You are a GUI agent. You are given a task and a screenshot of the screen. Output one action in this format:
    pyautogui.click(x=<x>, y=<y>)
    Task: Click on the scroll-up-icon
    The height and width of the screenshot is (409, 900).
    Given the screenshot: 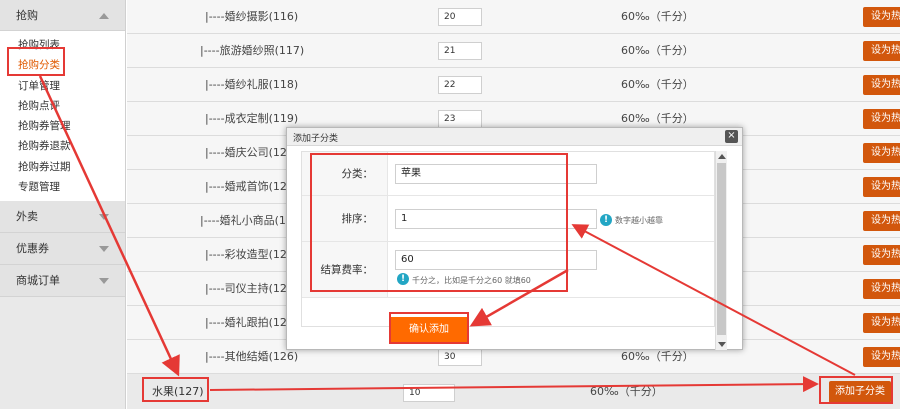 What is the action you would take?
    pyautogui.click(x=722, y=156)
    